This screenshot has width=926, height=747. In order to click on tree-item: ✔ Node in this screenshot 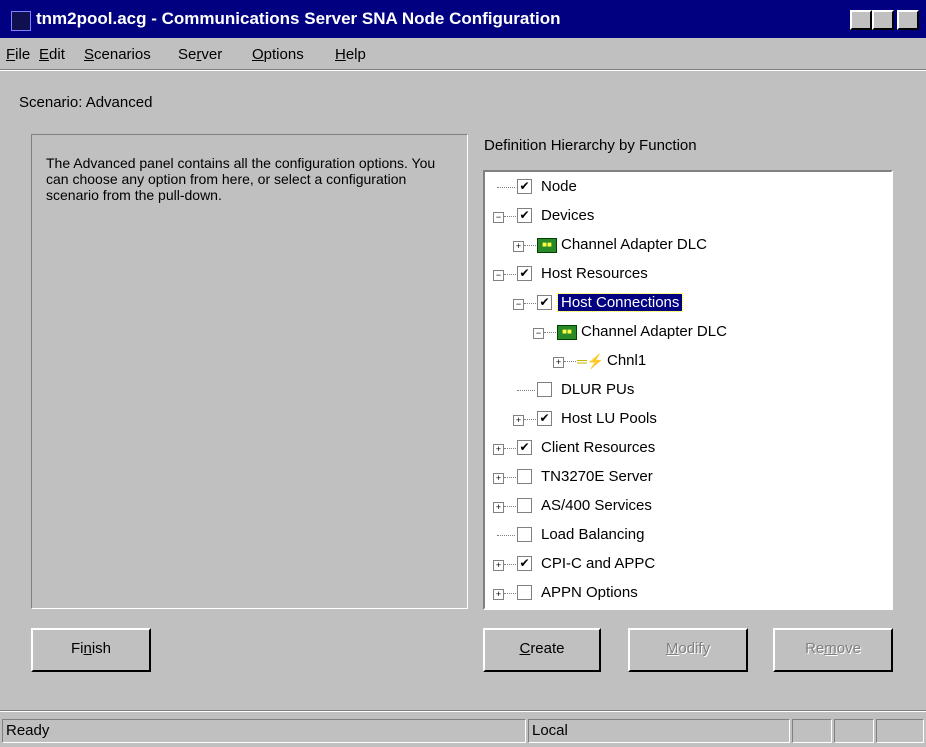, I will do `click(688, 187)`.